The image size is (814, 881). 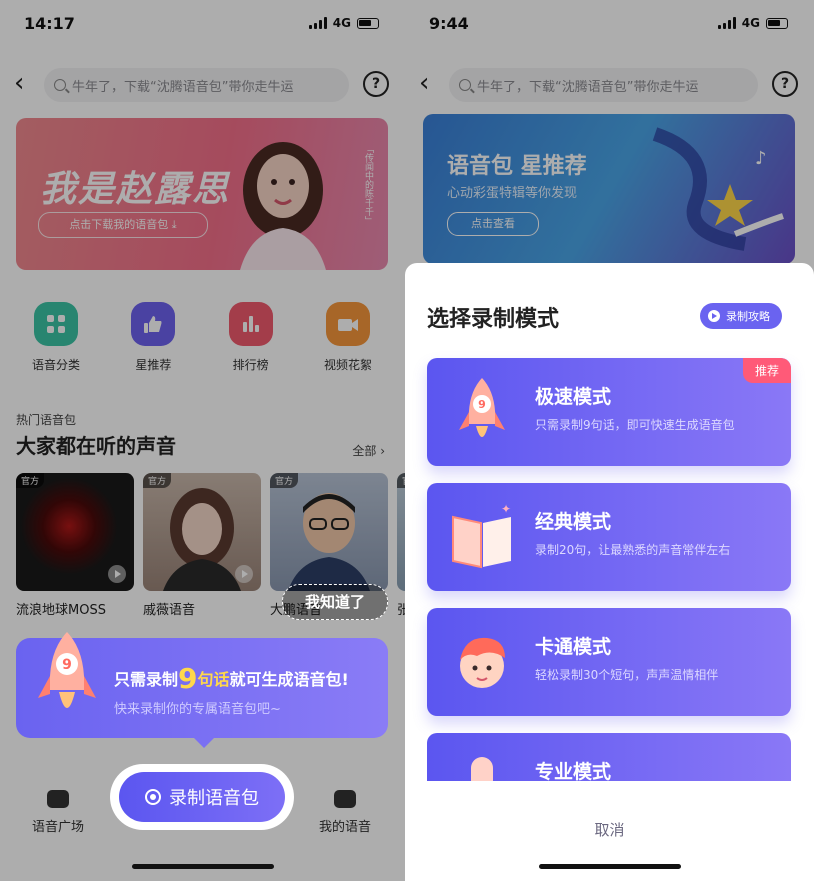 What do you see at coordinates (627, 675) in the screenshot?
I see `mode-desc: 轻松录制30个短句，声声温情相伴` at bounding box center [627, 675].